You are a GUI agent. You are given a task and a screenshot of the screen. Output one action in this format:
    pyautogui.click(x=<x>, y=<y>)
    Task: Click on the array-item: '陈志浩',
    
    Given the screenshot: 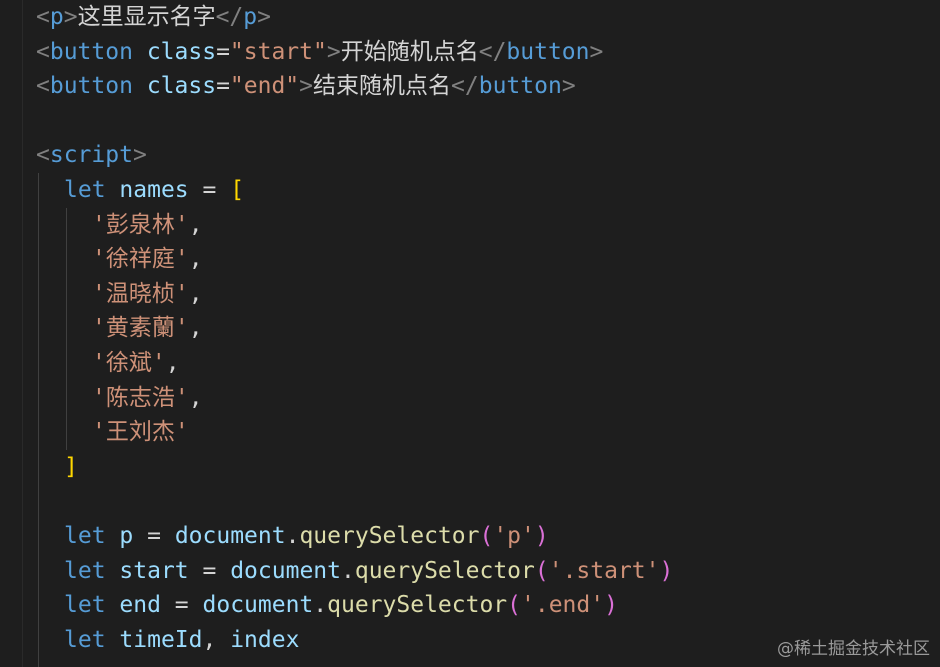 What is the action you would take?
    pyautogui.click(x=488, y=398)
    